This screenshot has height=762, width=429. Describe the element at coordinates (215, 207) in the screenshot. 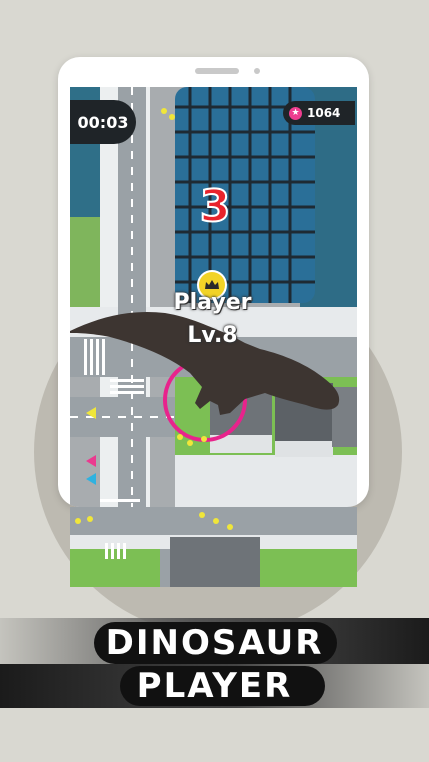

I see `countdown-number: 3` at that location.